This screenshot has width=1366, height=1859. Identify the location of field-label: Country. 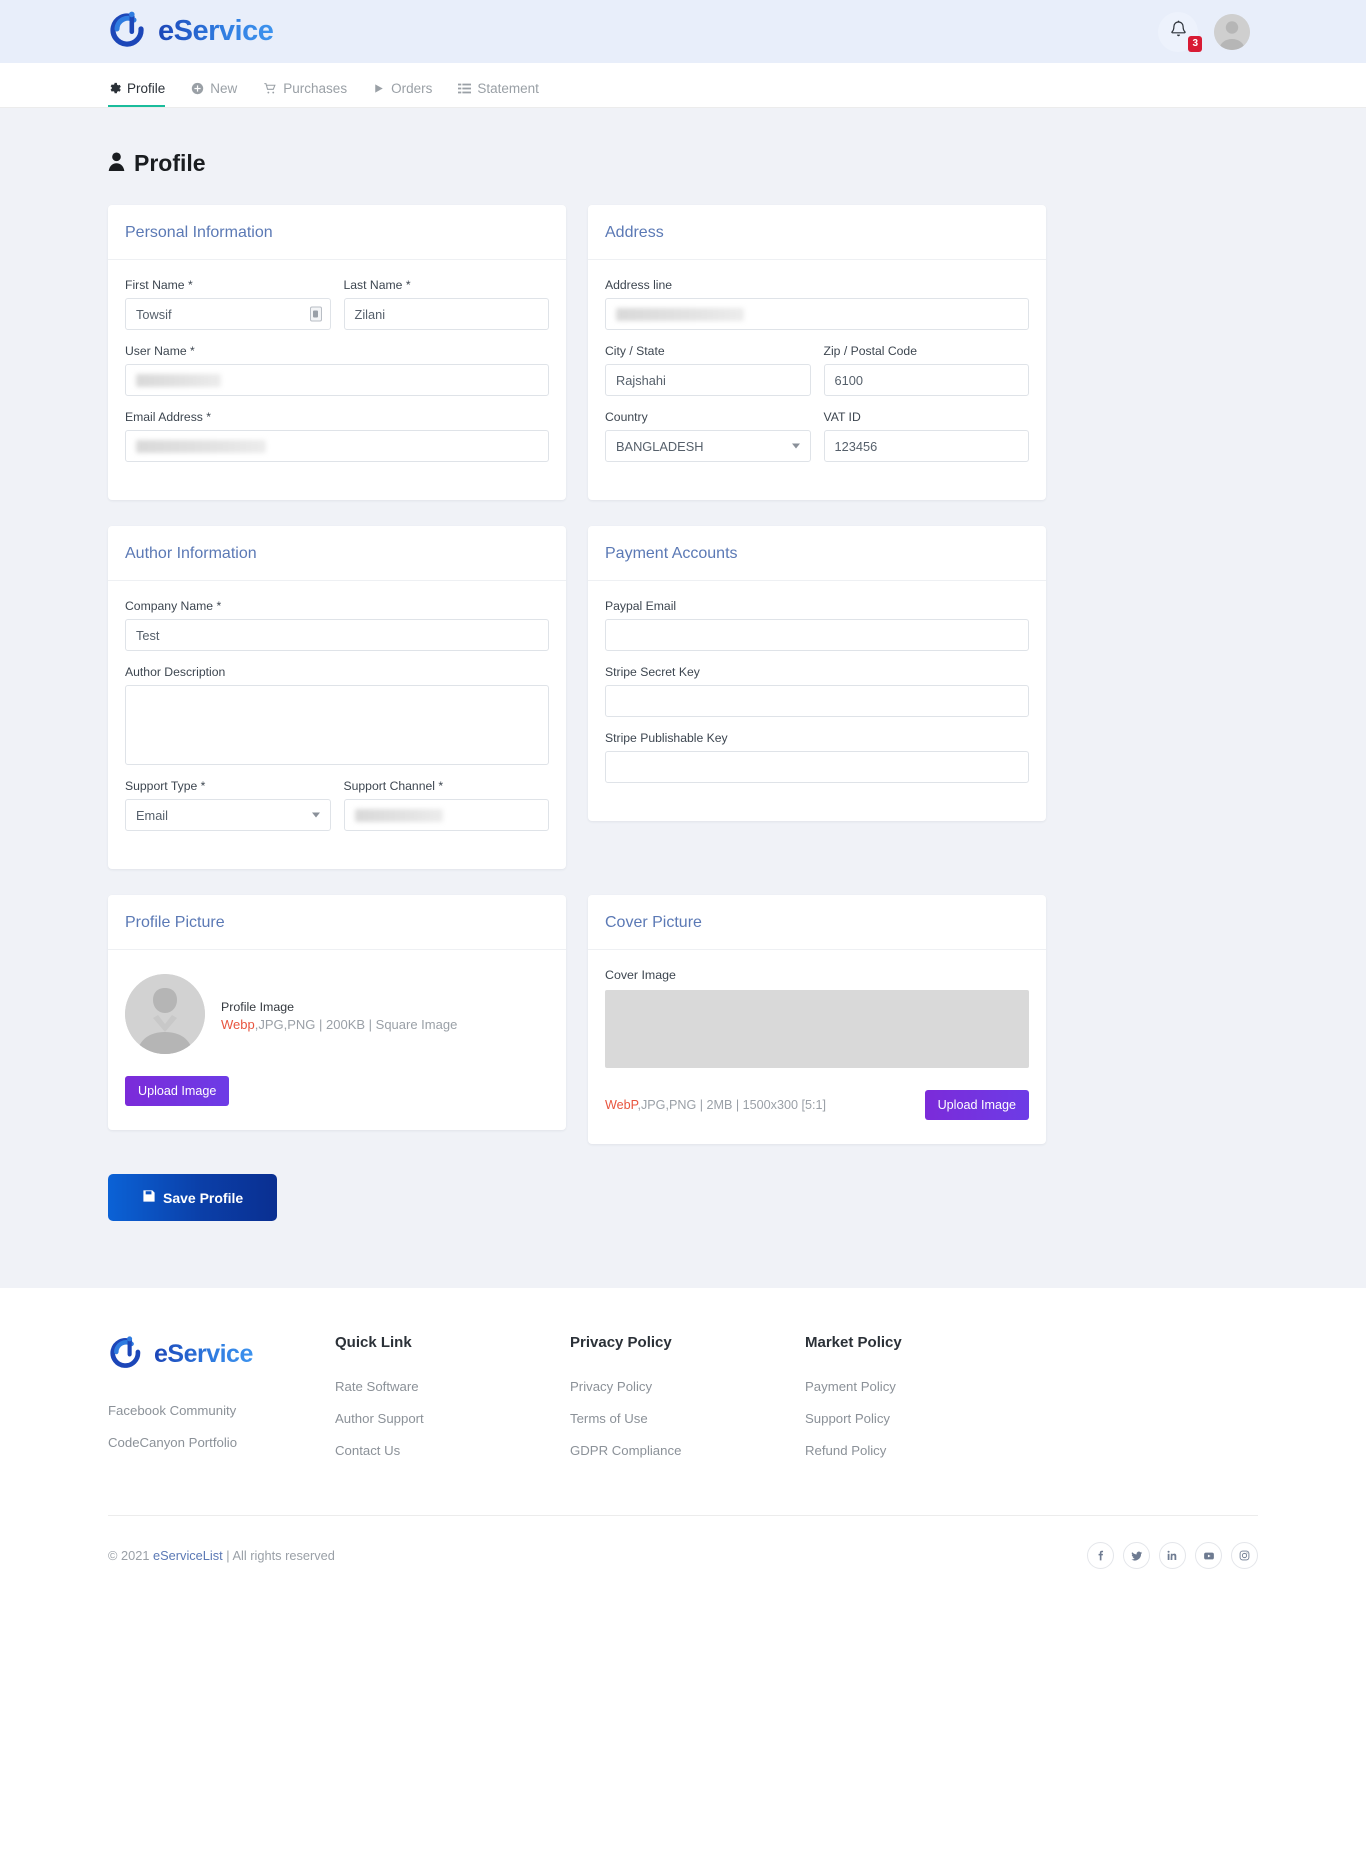
(626, 417).